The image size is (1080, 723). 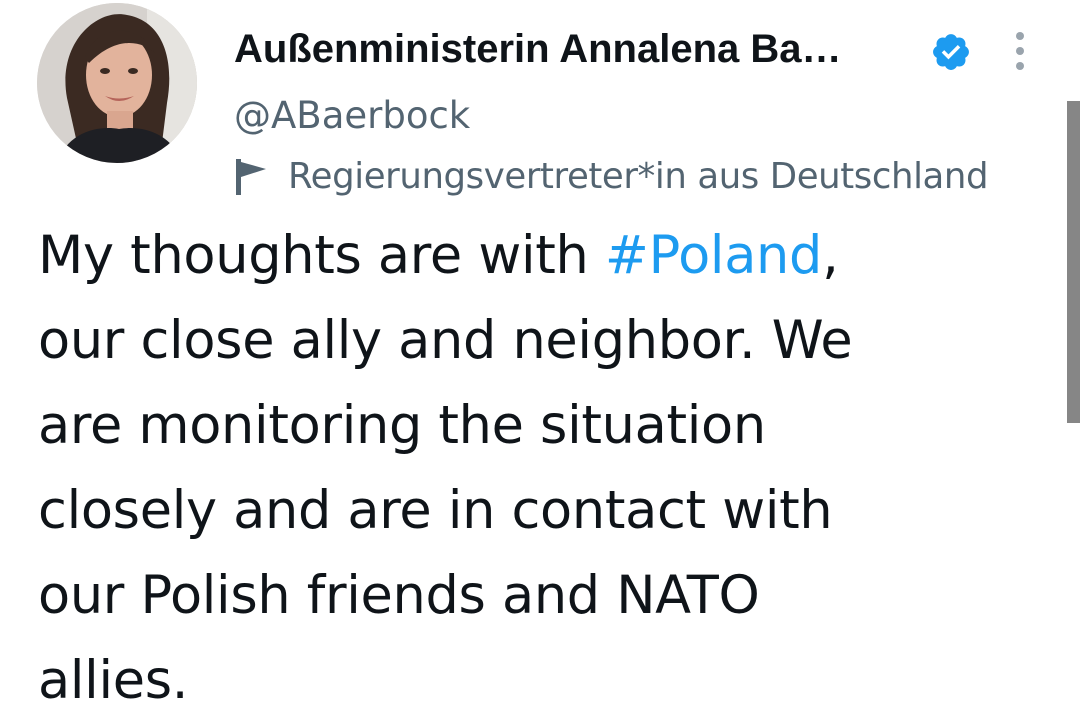 What do you see at coordinates (251, 177) in the screenshot?
I see `government-flag-icon` at bounding box center [251, 177].